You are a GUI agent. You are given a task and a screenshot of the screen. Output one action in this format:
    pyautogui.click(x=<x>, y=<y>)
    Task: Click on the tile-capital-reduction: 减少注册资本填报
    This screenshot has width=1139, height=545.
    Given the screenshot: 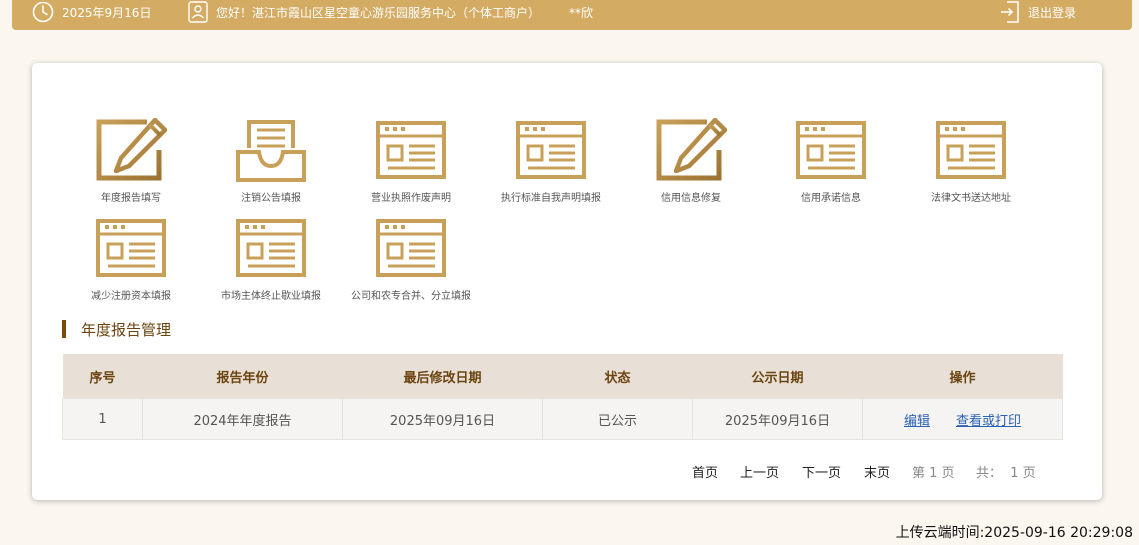 What is the action you would take?
    pyautogui.click(x=131, y=259)
    